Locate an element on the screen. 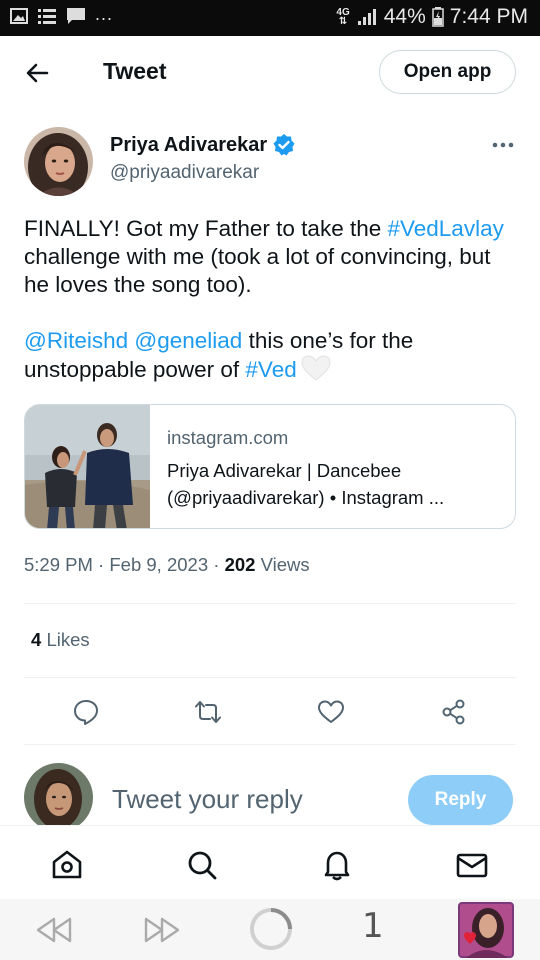 Image resolution: width=540 pixels, height=960 pixels. white-heart-emoji-icon is located at coordinates (316, 368).